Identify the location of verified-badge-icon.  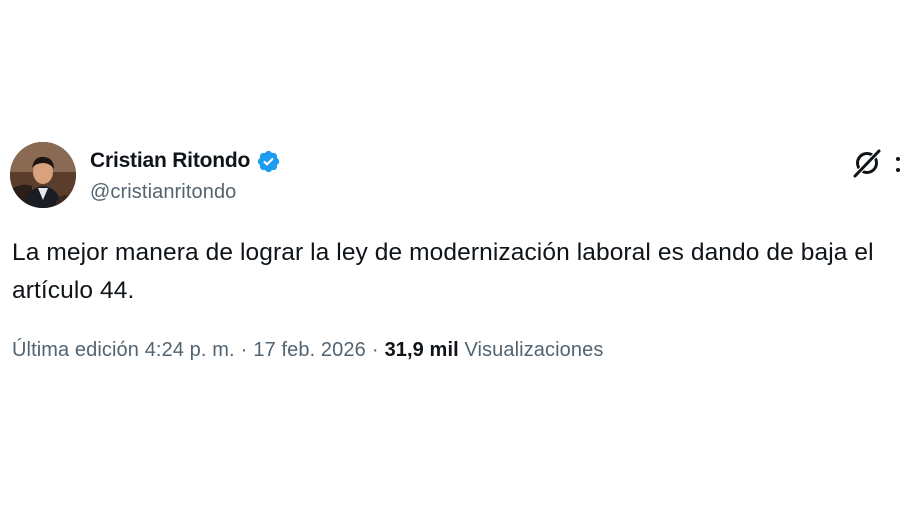
(268, 161).